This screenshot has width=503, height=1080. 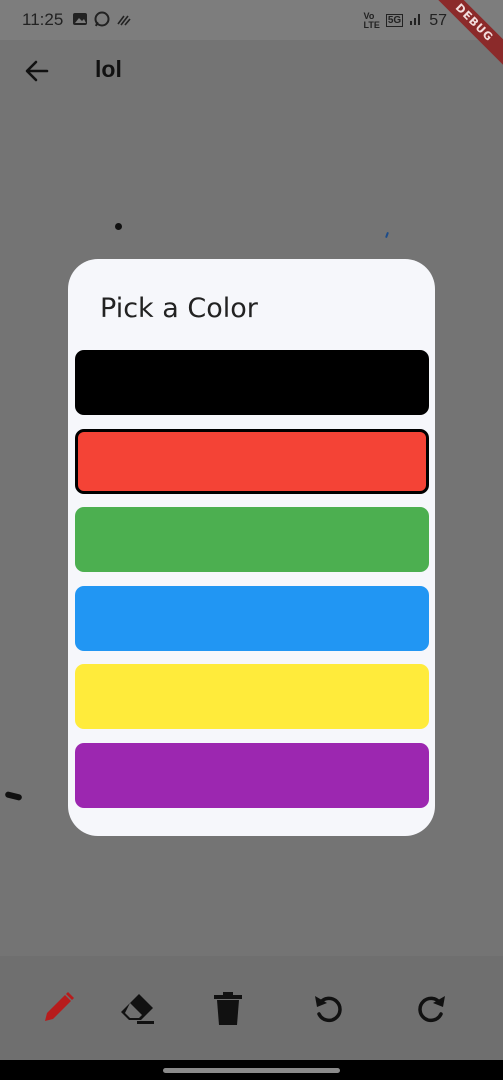 What do you see at coordinates (118, 226) in the screenshot?
I see `drawing-dot` at bounding box center [118, 226].